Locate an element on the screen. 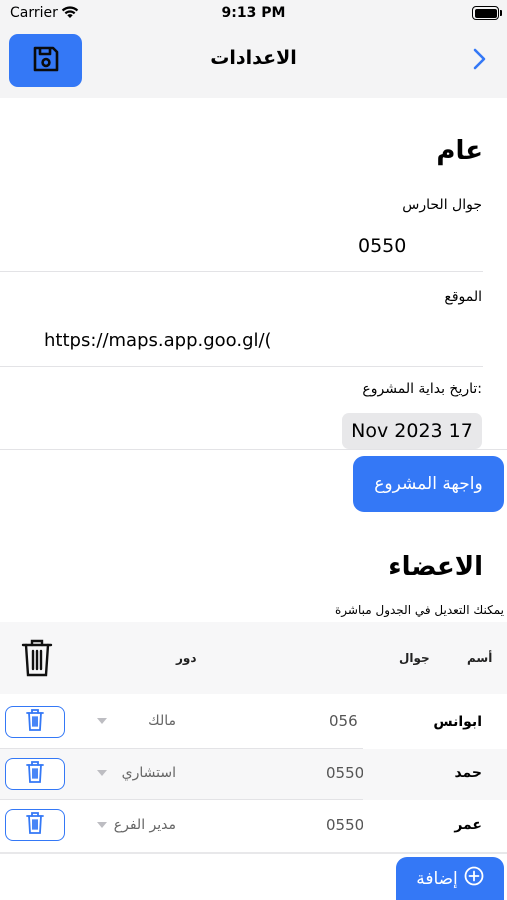 The image size is (507, 900). name-cell: عمر is located at coordinates (431, 825).